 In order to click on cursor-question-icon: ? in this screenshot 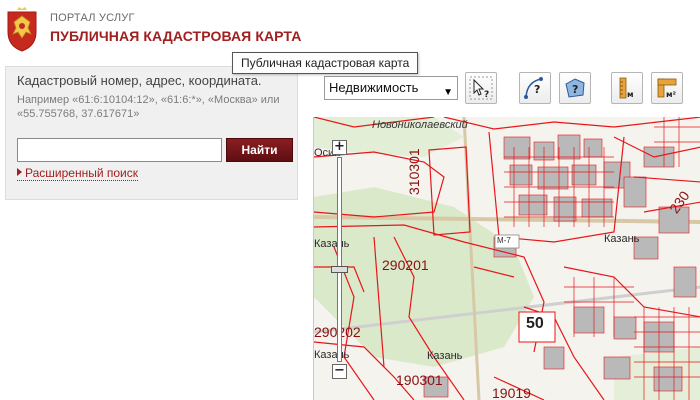, I will do `click(481, 88)`.